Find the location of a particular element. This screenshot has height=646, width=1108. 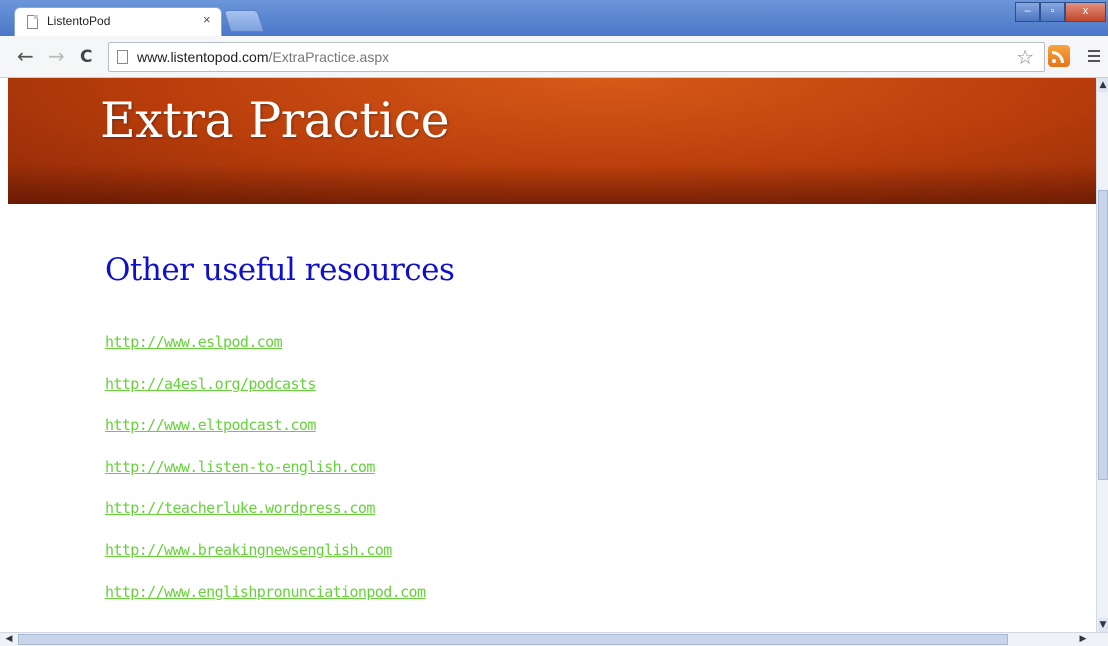

scroll-left-button: ◀ is located at coordinates (9, 639).